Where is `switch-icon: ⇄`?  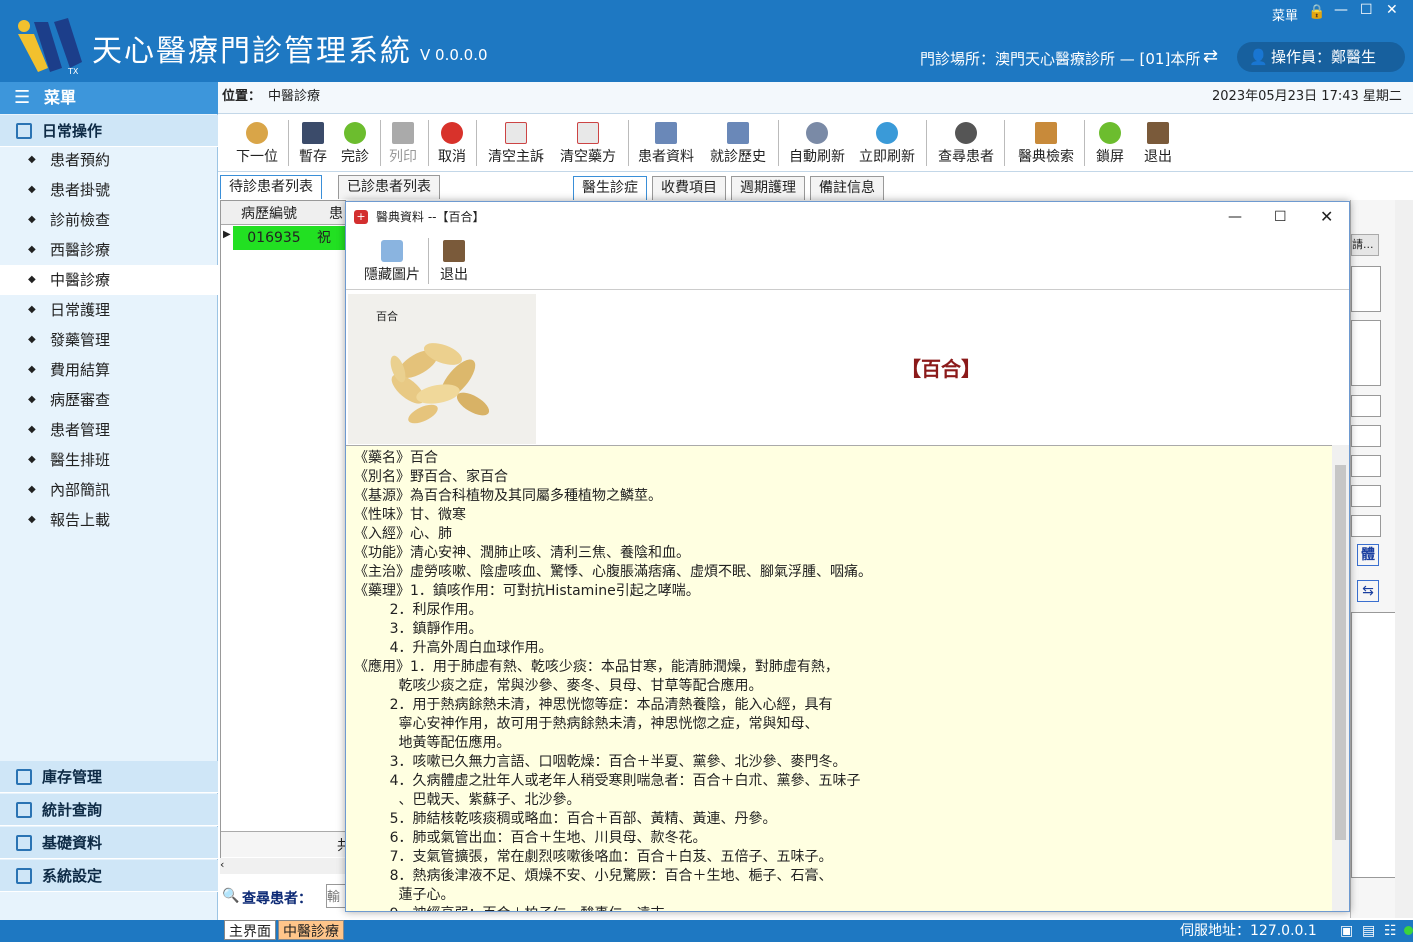
switch-icon: ⇄ is located at coordinates (1210, 56).